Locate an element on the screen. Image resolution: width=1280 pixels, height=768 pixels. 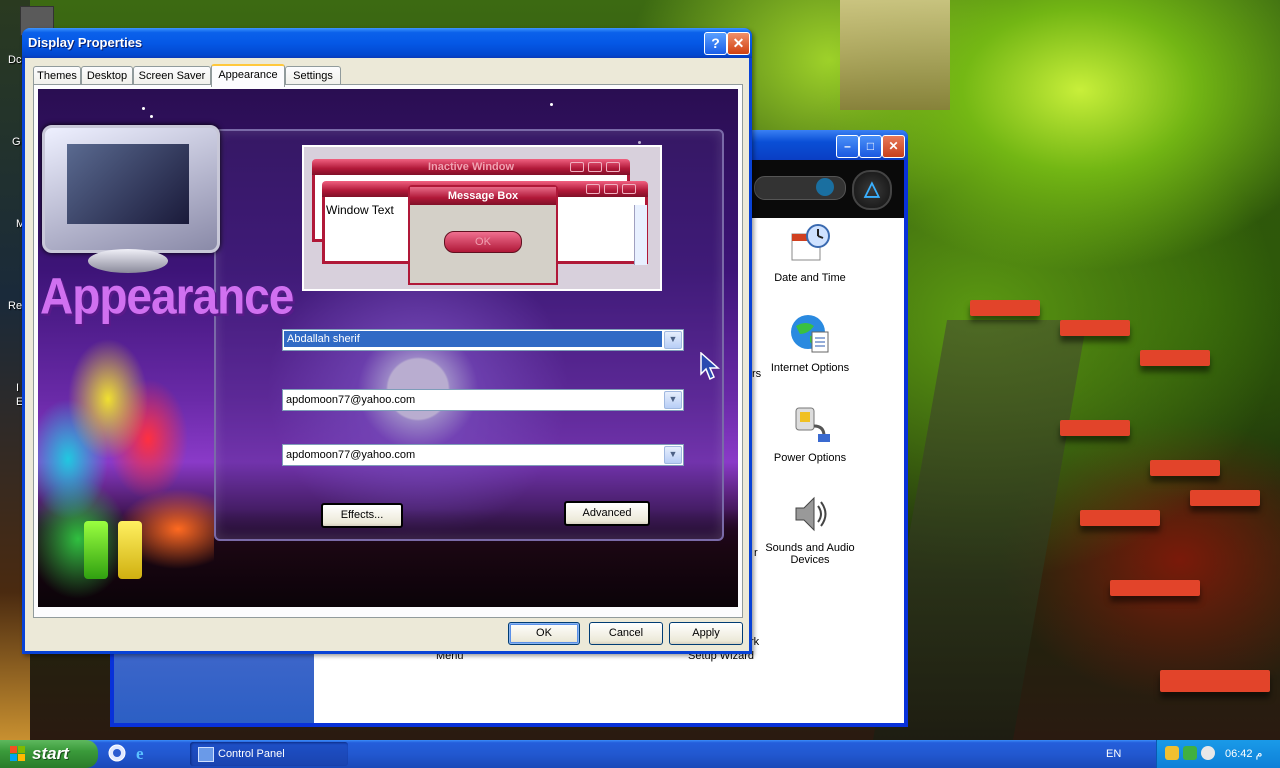
wallpaper-cafe-tables is located at coordinates (1120, 500).